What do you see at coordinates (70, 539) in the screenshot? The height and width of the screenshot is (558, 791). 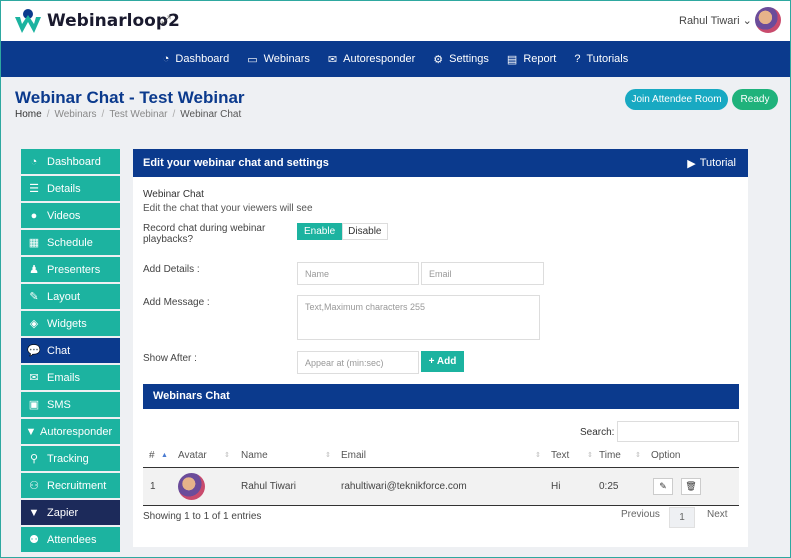 I see `sidebar-item-attendees: ⚉ Attendees` at bounding box center [70, 539].